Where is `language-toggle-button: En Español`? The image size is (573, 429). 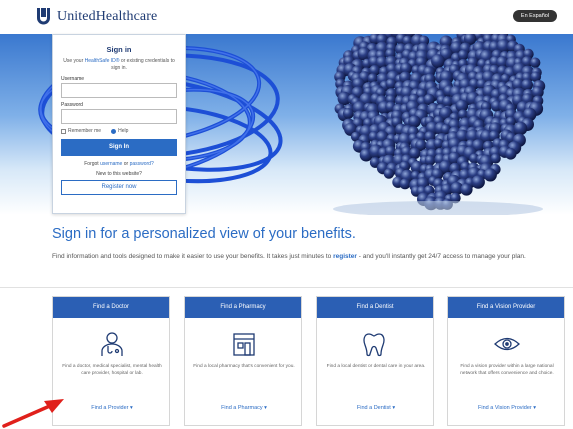 language-toggle-button: En Español is located at coordinates (535, 16).